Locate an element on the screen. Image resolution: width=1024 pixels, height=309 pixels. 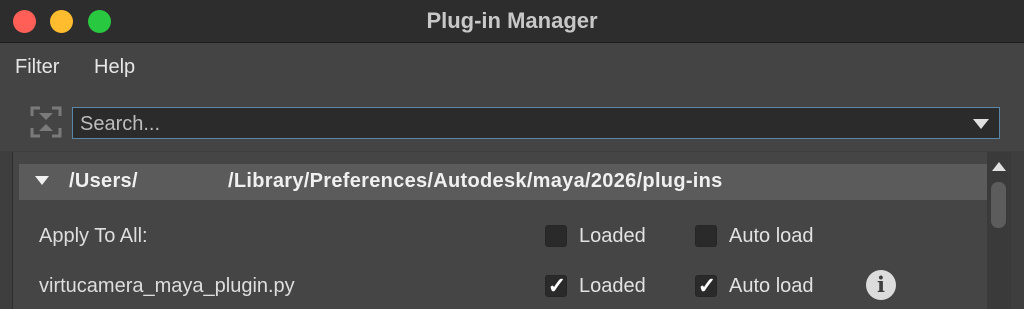
menu-filter: Filter is located at coordinates (37, 67).